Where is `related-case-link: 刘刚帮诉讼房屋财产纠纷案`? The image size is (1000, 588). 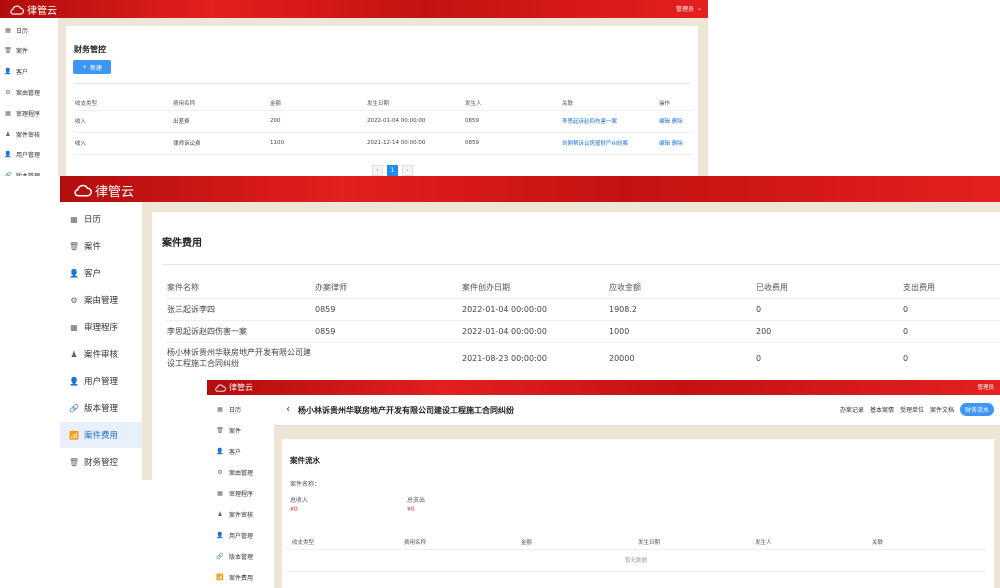 related-case-link: 刘刚帮诉讼房屋财产纠纷案 is located at coordinates (609, 143).